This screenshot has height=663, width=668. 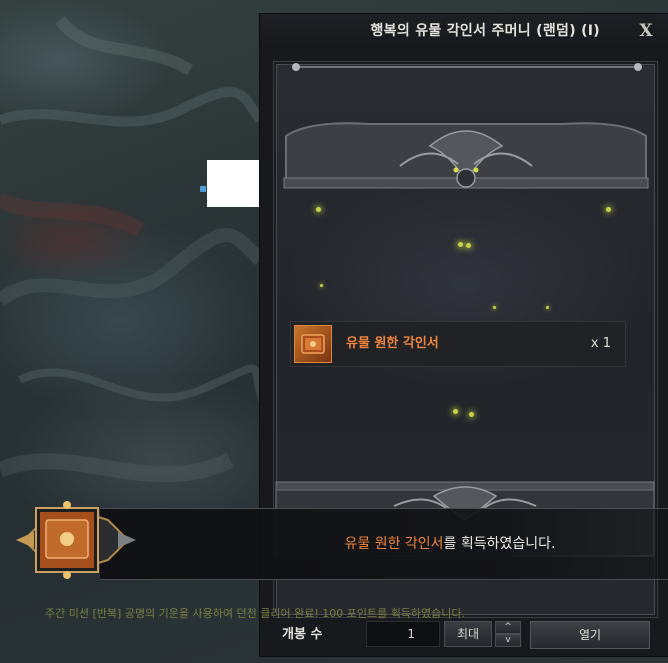 I want to click on title-bar: 행복의 유물 각인서 주머니 (랜덤) (I) X, so click(x=464, y=32).